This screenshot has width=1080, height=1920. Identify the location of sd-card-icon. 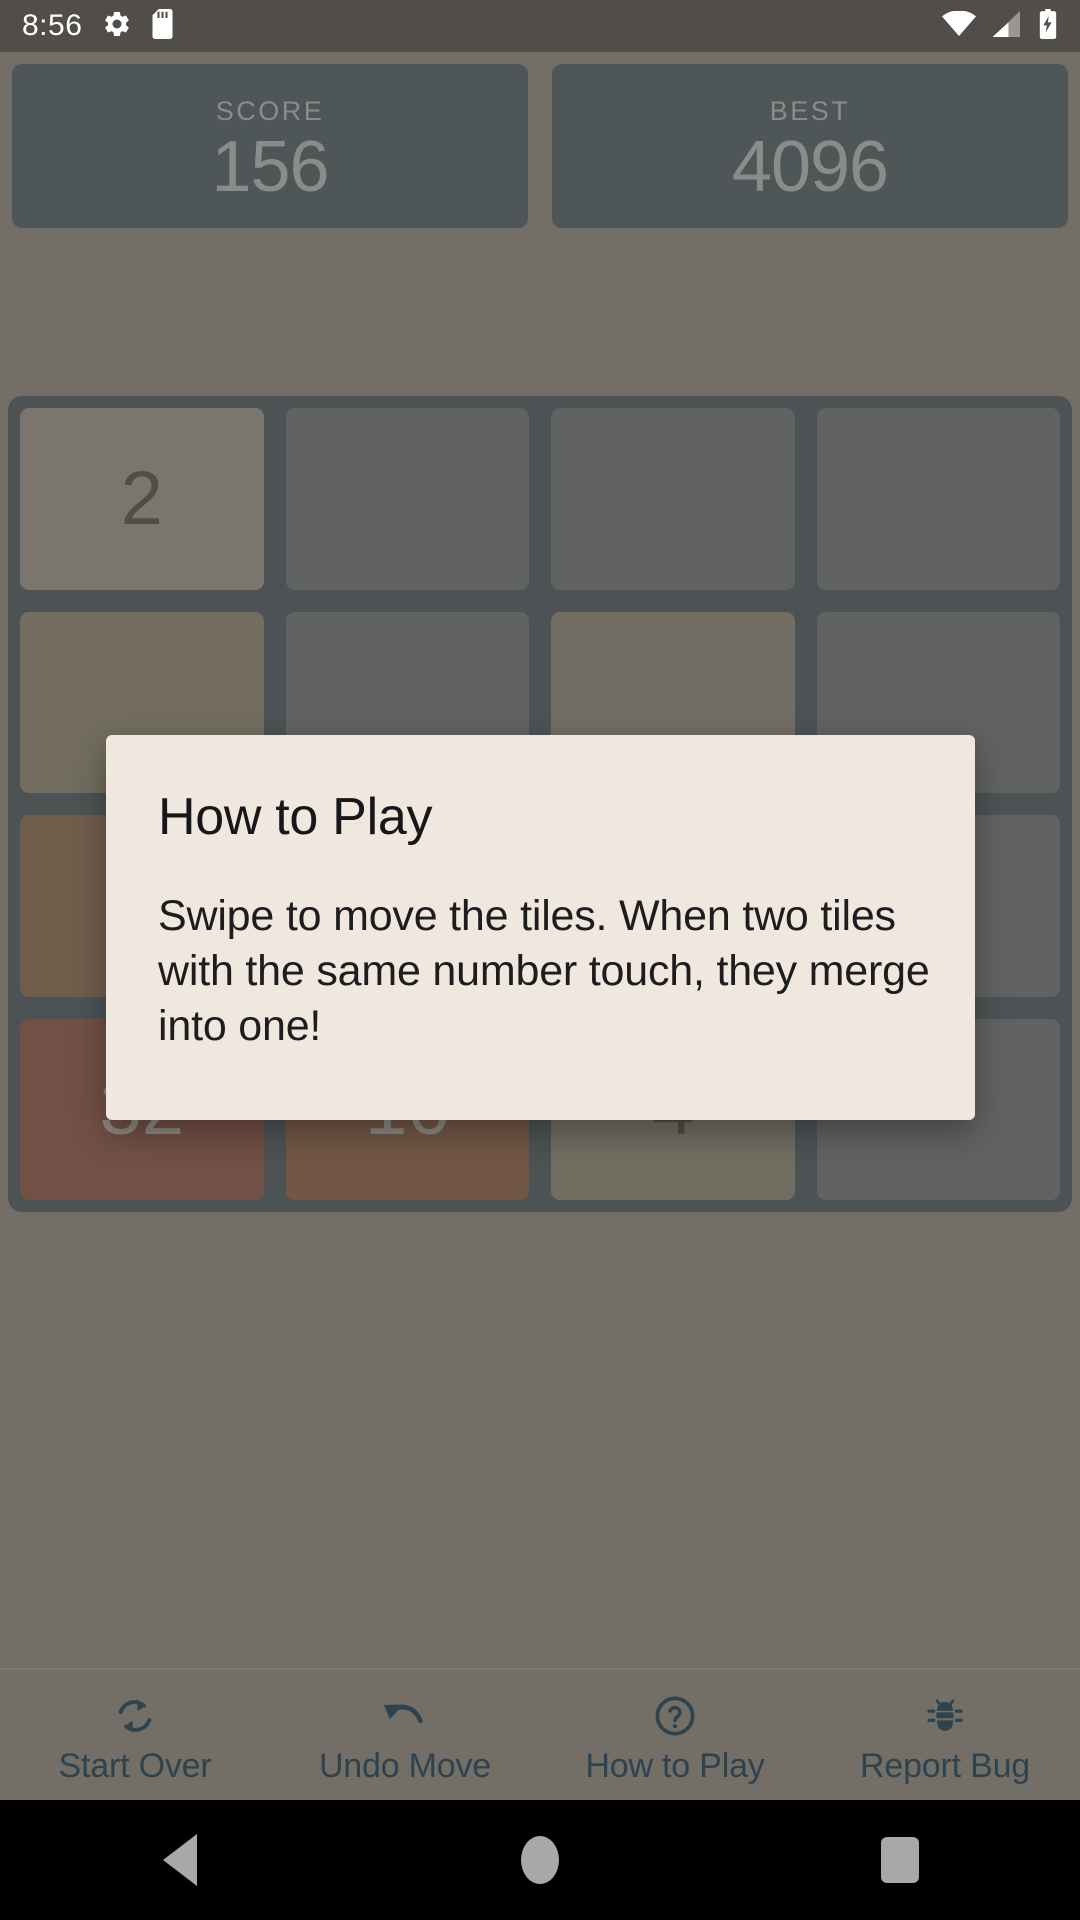
(165, 26).